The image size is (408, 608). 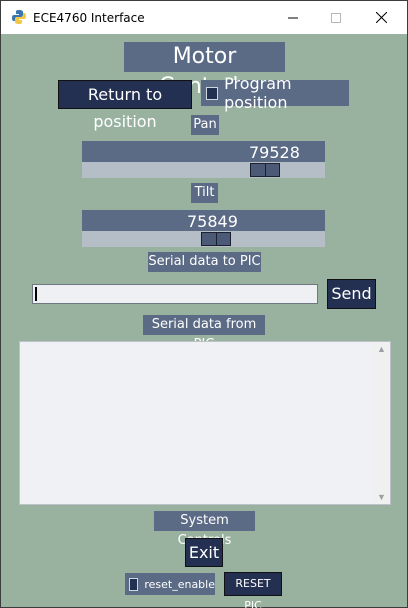 I want to click on scroll-down-icon: ▼, so click(x=381, y=497).